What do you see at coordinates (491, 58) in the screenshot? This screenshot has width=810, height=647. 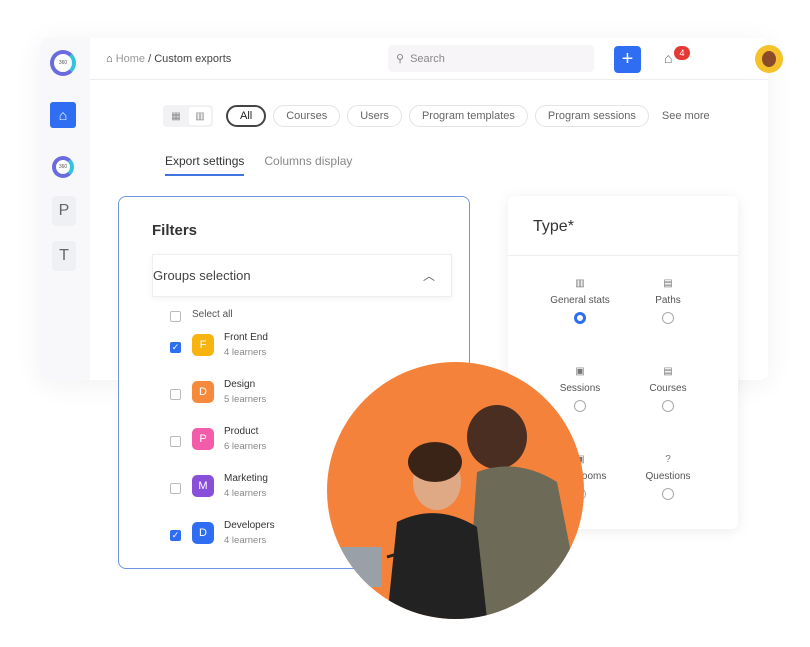 I see `search-input: ⚲ Search` at bounding box center [491, 58].